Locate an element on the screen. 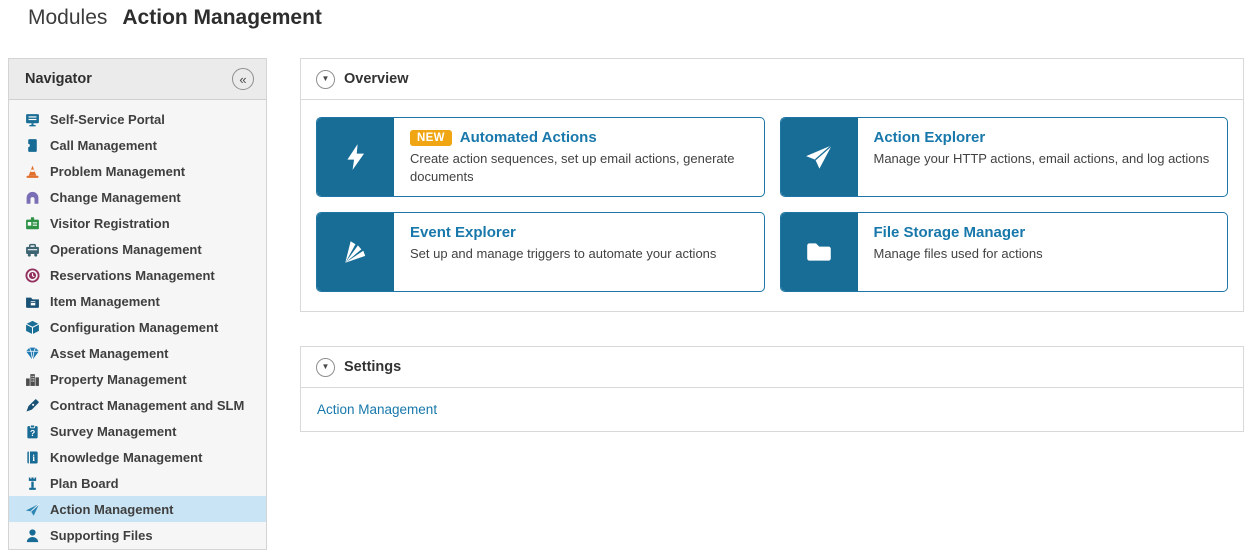  sidebar-item-label: Operations Management is located at coordinates (126, 249).